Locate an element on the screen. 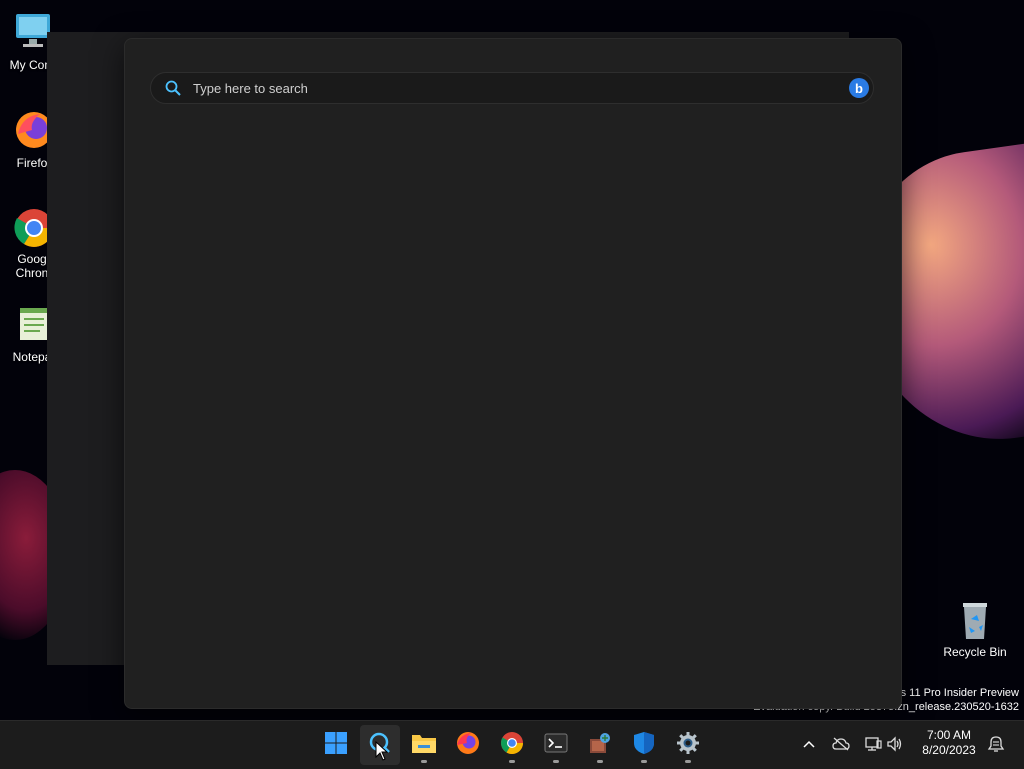  taskbar-file-explorer is located at coordinates (424, 745).